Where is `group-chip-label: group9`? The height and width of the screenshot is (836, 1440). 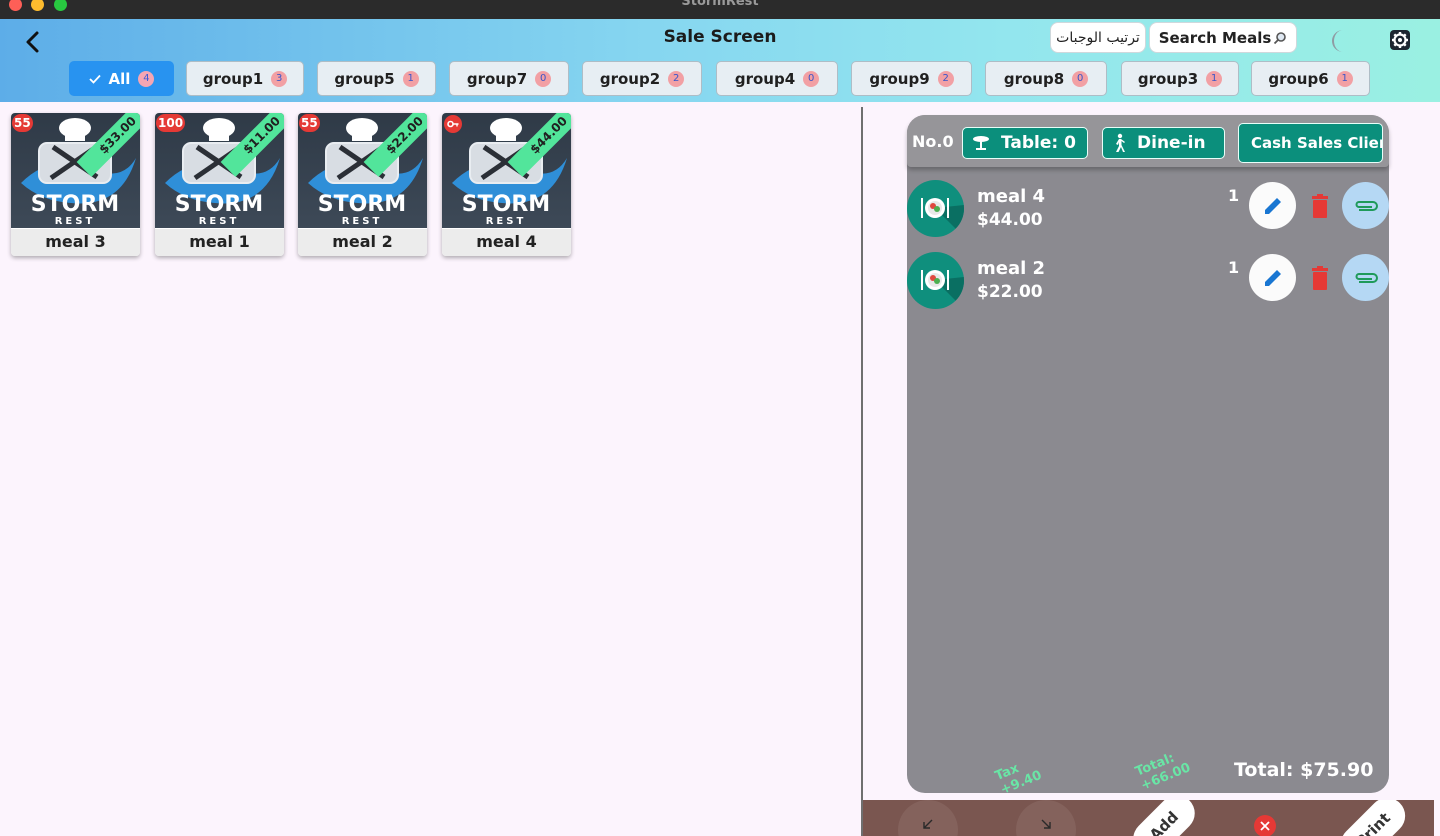
group-chip-label: group9 is located at coordinates (899, 78).